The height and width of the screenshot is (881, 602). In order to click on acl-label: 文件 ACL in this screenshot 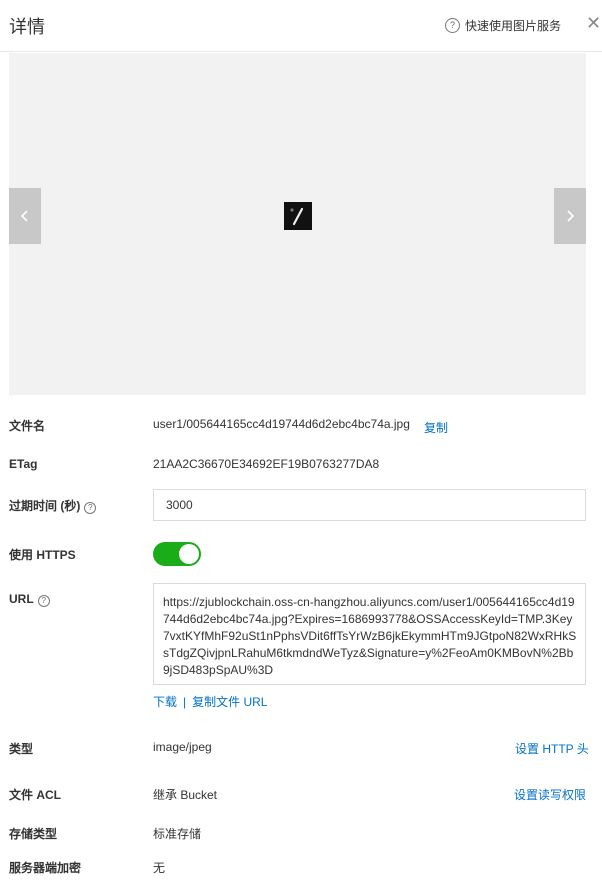, I will do `click(35, 795)`.